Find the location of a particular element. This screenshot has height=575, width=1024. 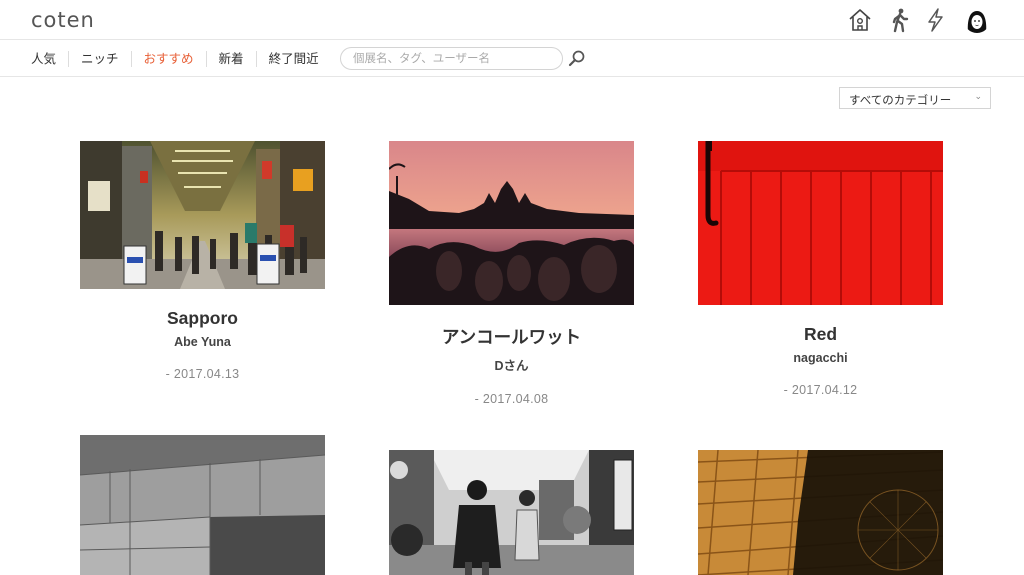

tab-ending-soon: 終了間近 is located at coordinates (293, 58).